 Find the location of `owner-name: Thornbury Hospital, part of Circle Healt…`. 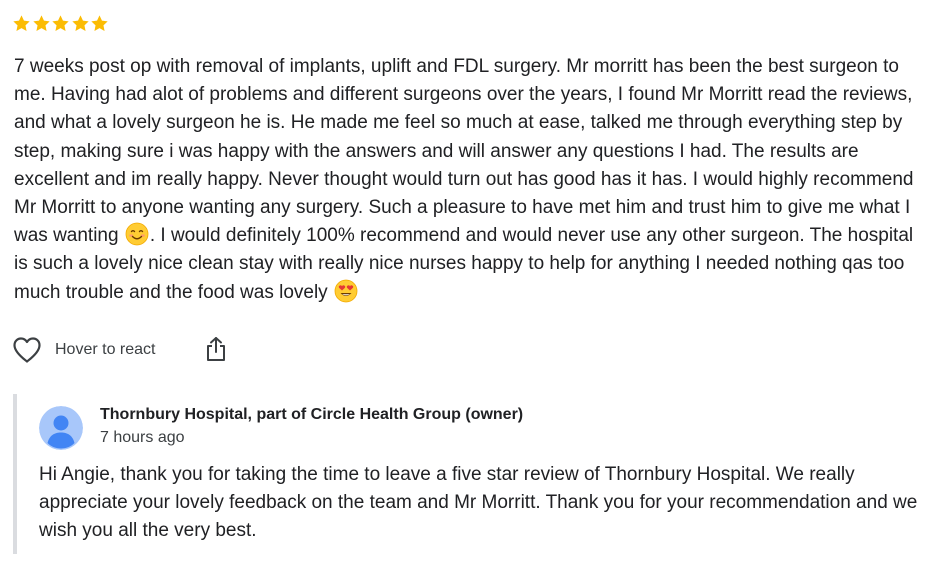

owner-name: Thornbury Hospital, part of Circle Healt… is located at coordinates (312, 414).